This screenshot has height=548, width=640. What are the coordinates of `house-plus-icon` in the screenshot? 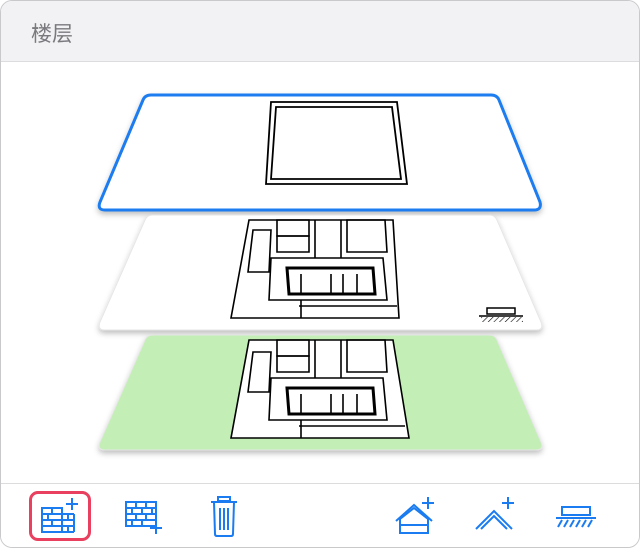 It's located at (414, 515).